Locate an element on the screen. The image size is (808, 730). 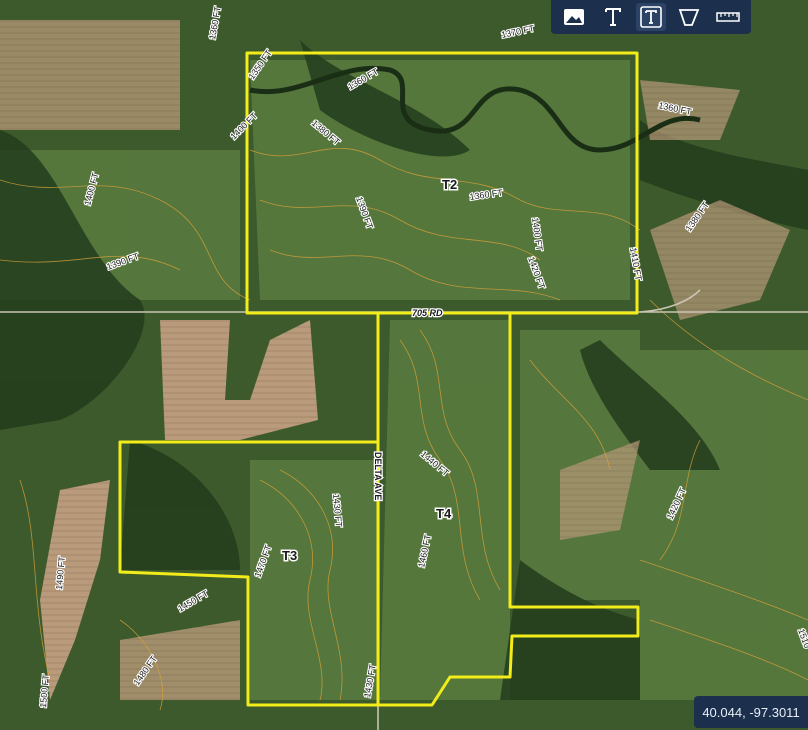
map-toolbar is located at coordinates (651, 17).